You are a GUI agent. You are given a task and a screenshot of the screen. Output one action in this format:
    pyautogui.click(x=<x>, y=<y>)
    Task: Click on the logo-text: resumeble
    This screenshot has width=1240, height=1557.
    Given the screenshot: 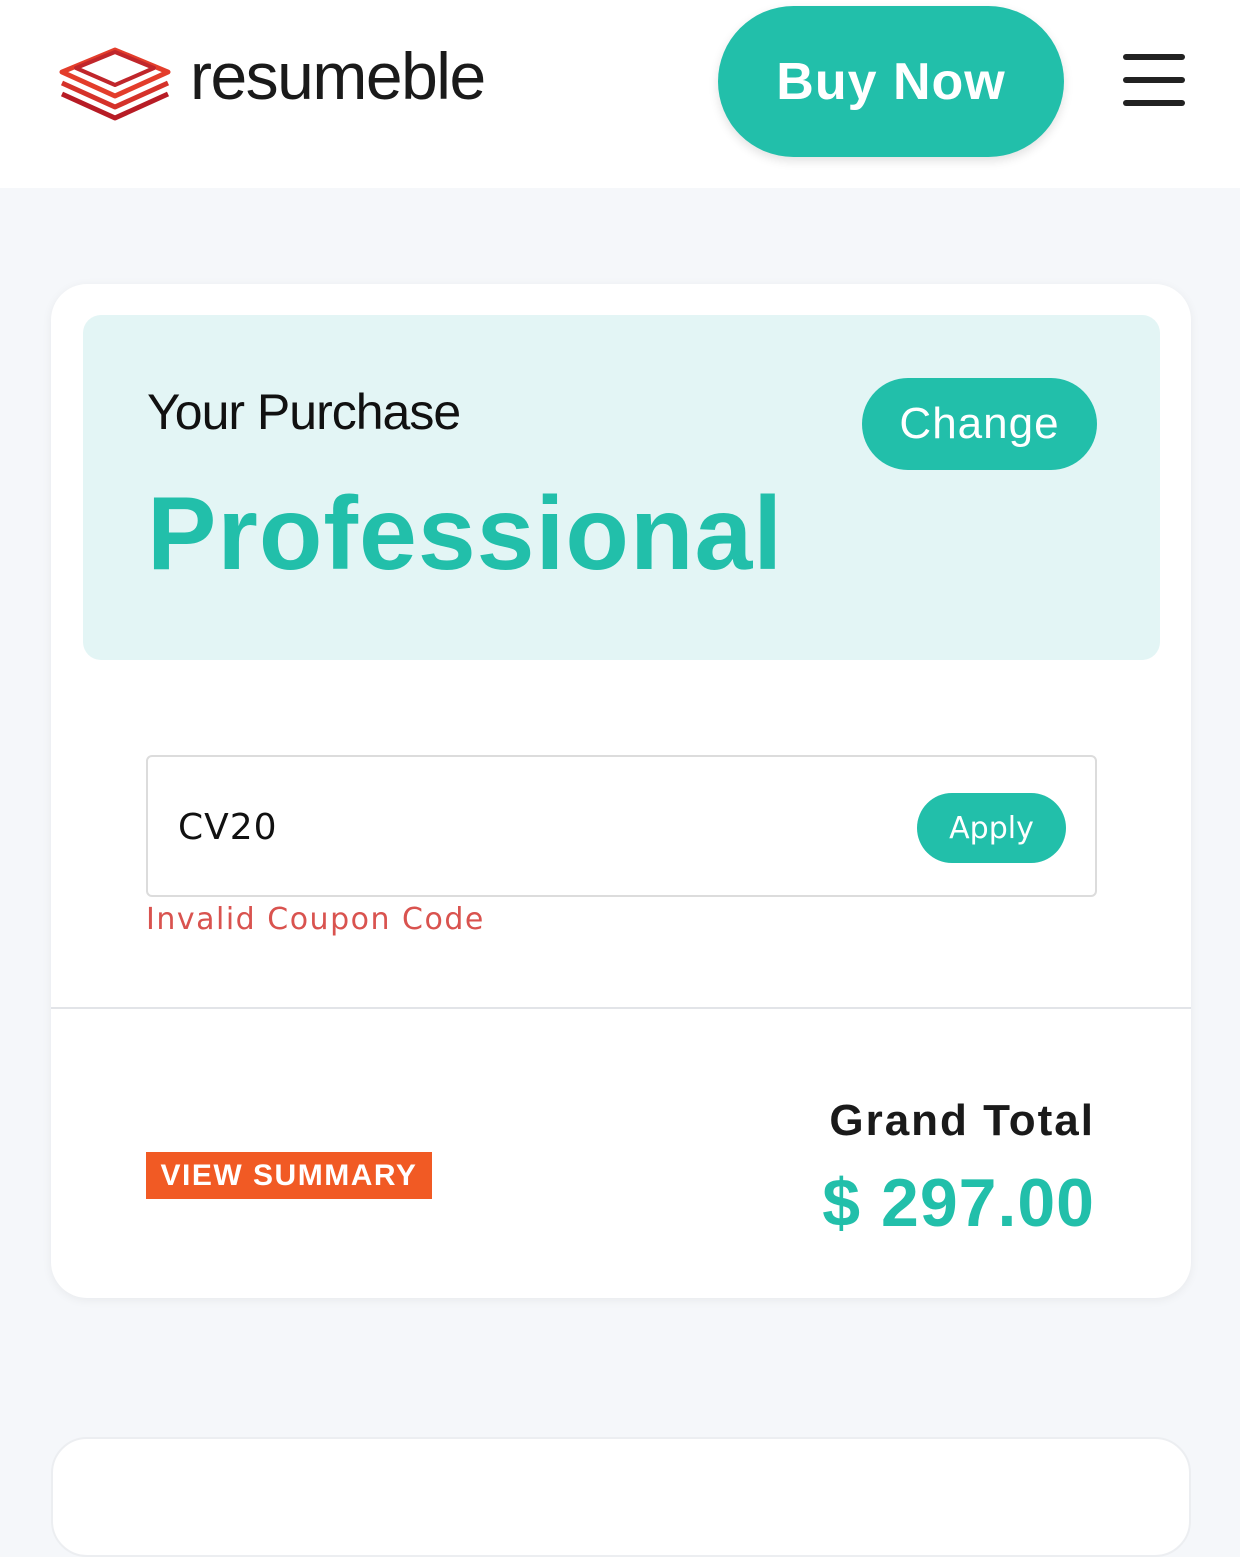 What is the action you would take?
    pyautogui.click(x=338, y=76)
    